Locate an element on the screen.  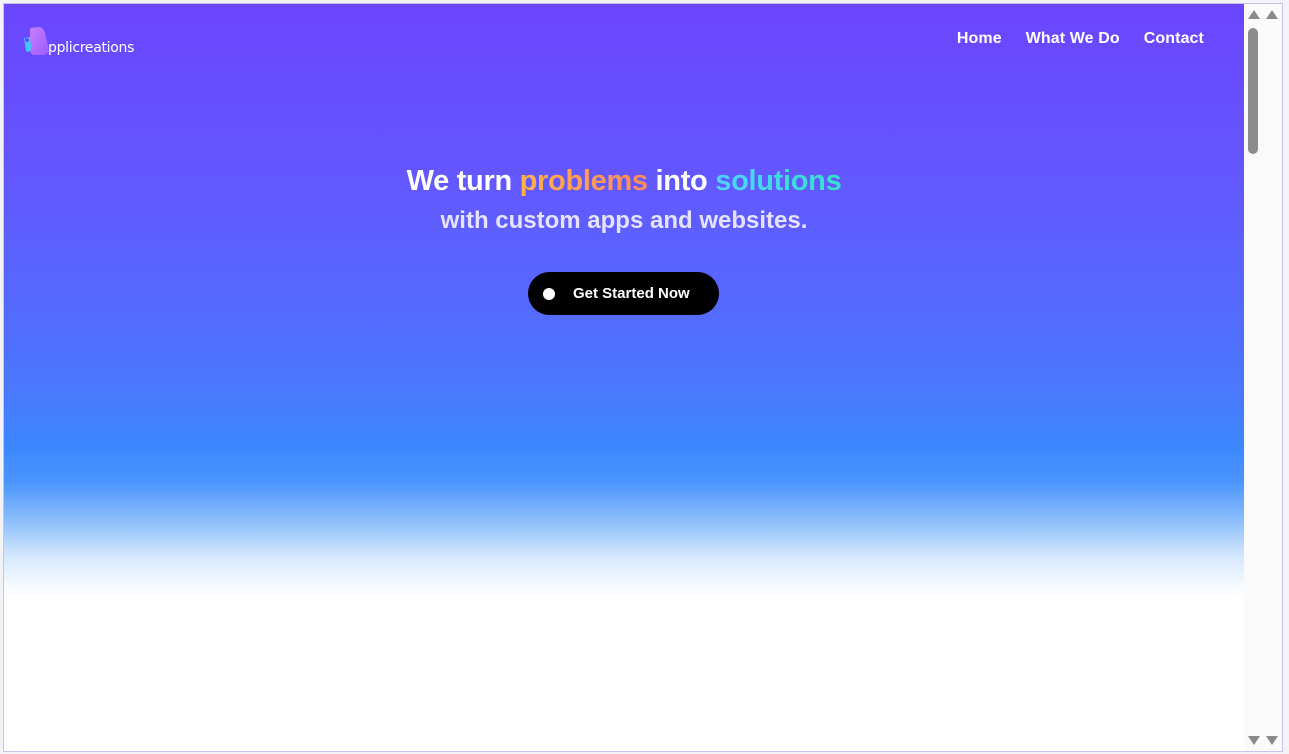
logo-link: pplicreations is located at coordinates (78, 41).